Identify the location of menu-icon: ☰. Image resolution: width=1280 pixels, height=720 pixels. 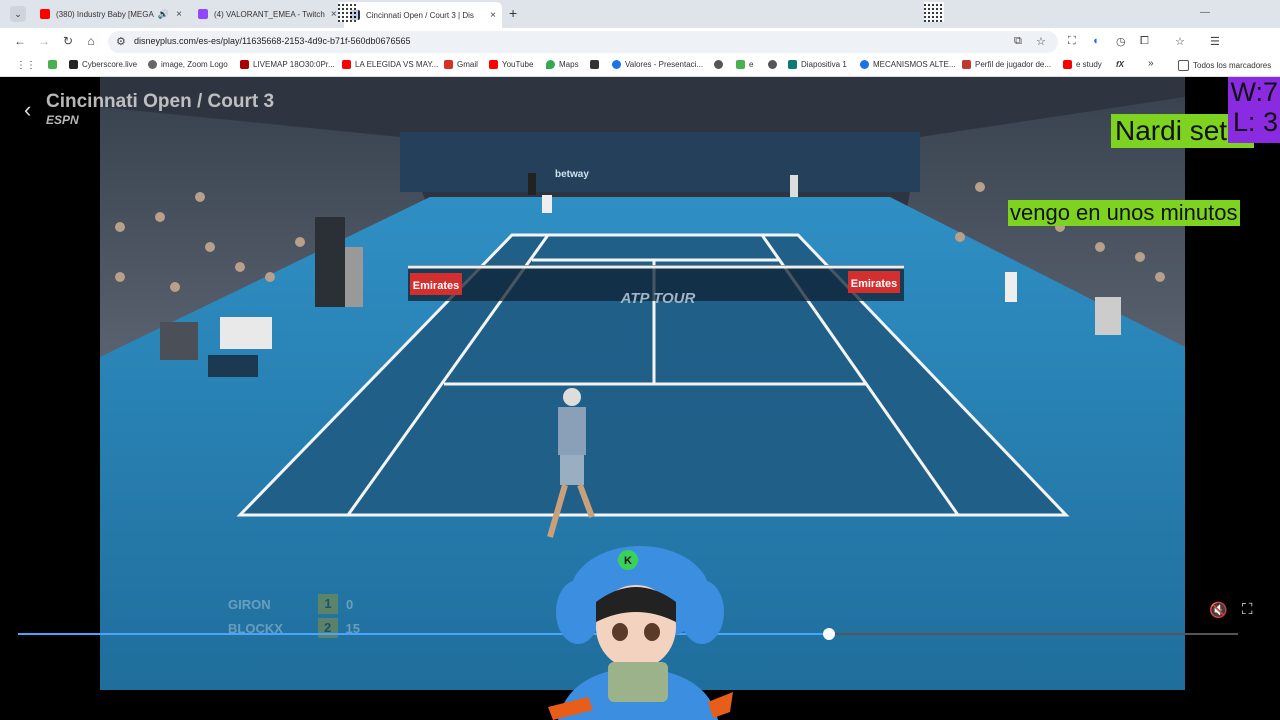
(1215, 41).